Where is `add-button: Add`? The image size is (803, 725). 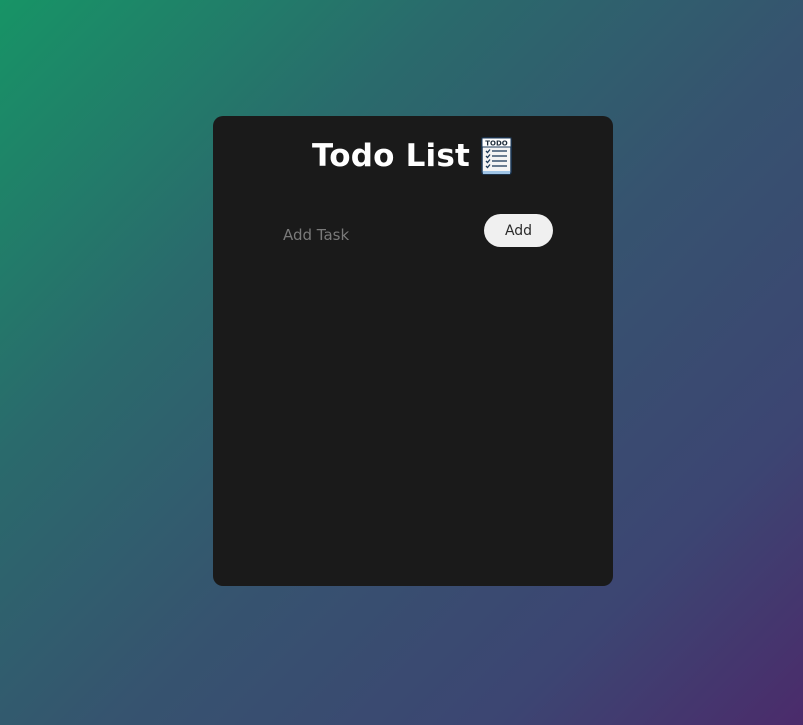 add-button: Add is located at coordinates (518, 230).